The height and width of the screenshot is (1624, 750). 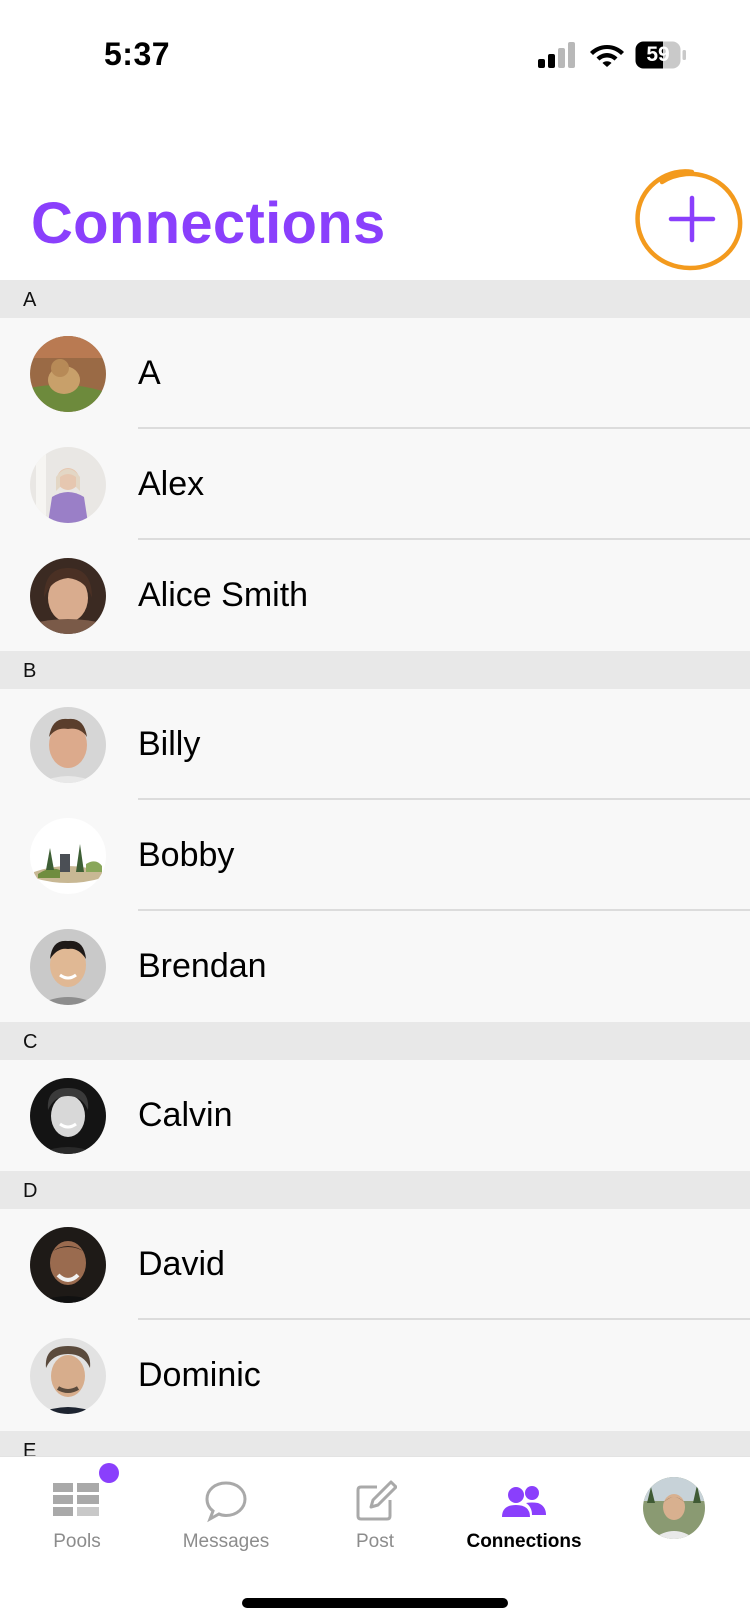 What do you see at coordinates (375, 55) in the screenshot?
I see `status-bar: 5:37 59` at bounding box center [375, 55].